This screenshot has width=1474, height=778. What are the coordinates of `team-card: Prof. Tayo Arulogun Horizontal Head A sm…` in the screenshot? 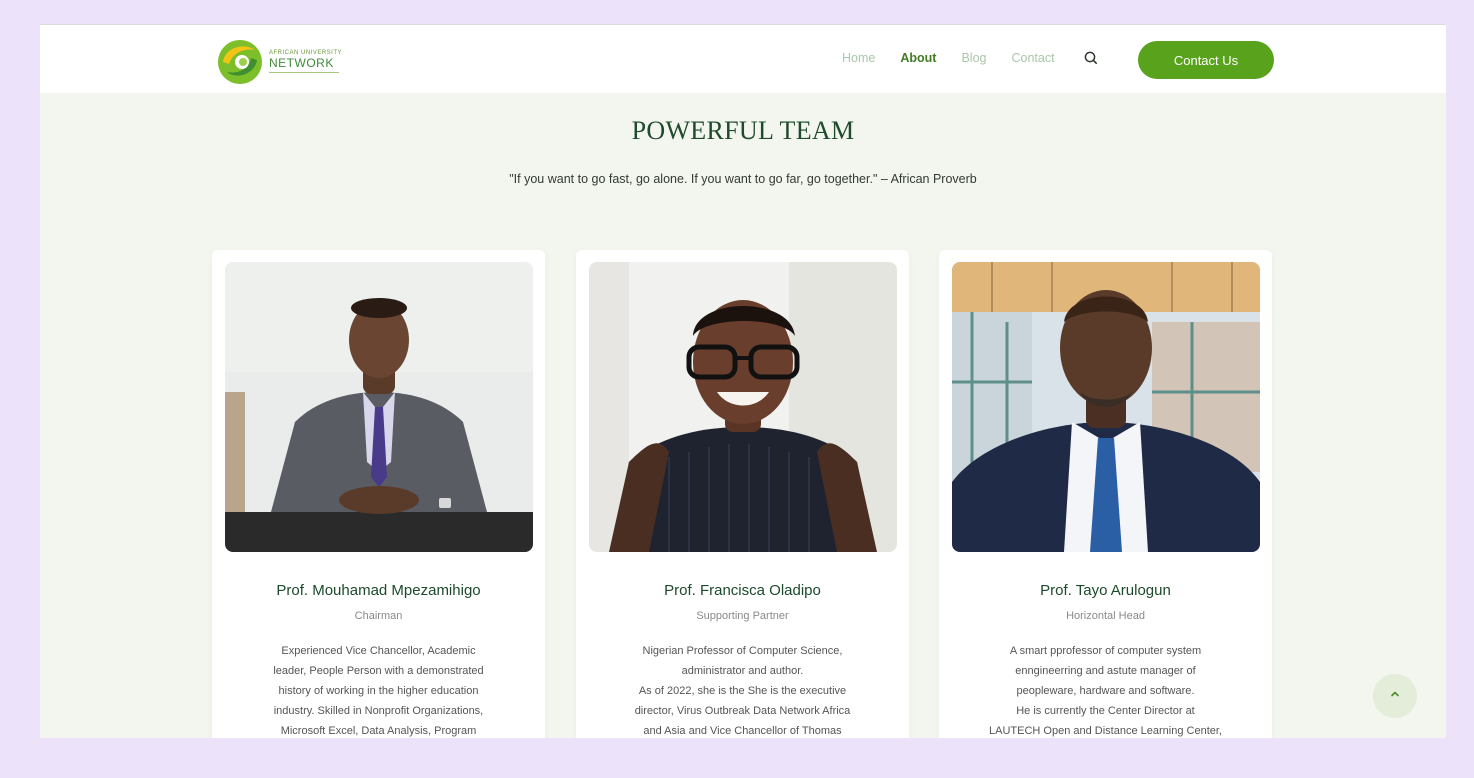 It's located at (1105, 494).